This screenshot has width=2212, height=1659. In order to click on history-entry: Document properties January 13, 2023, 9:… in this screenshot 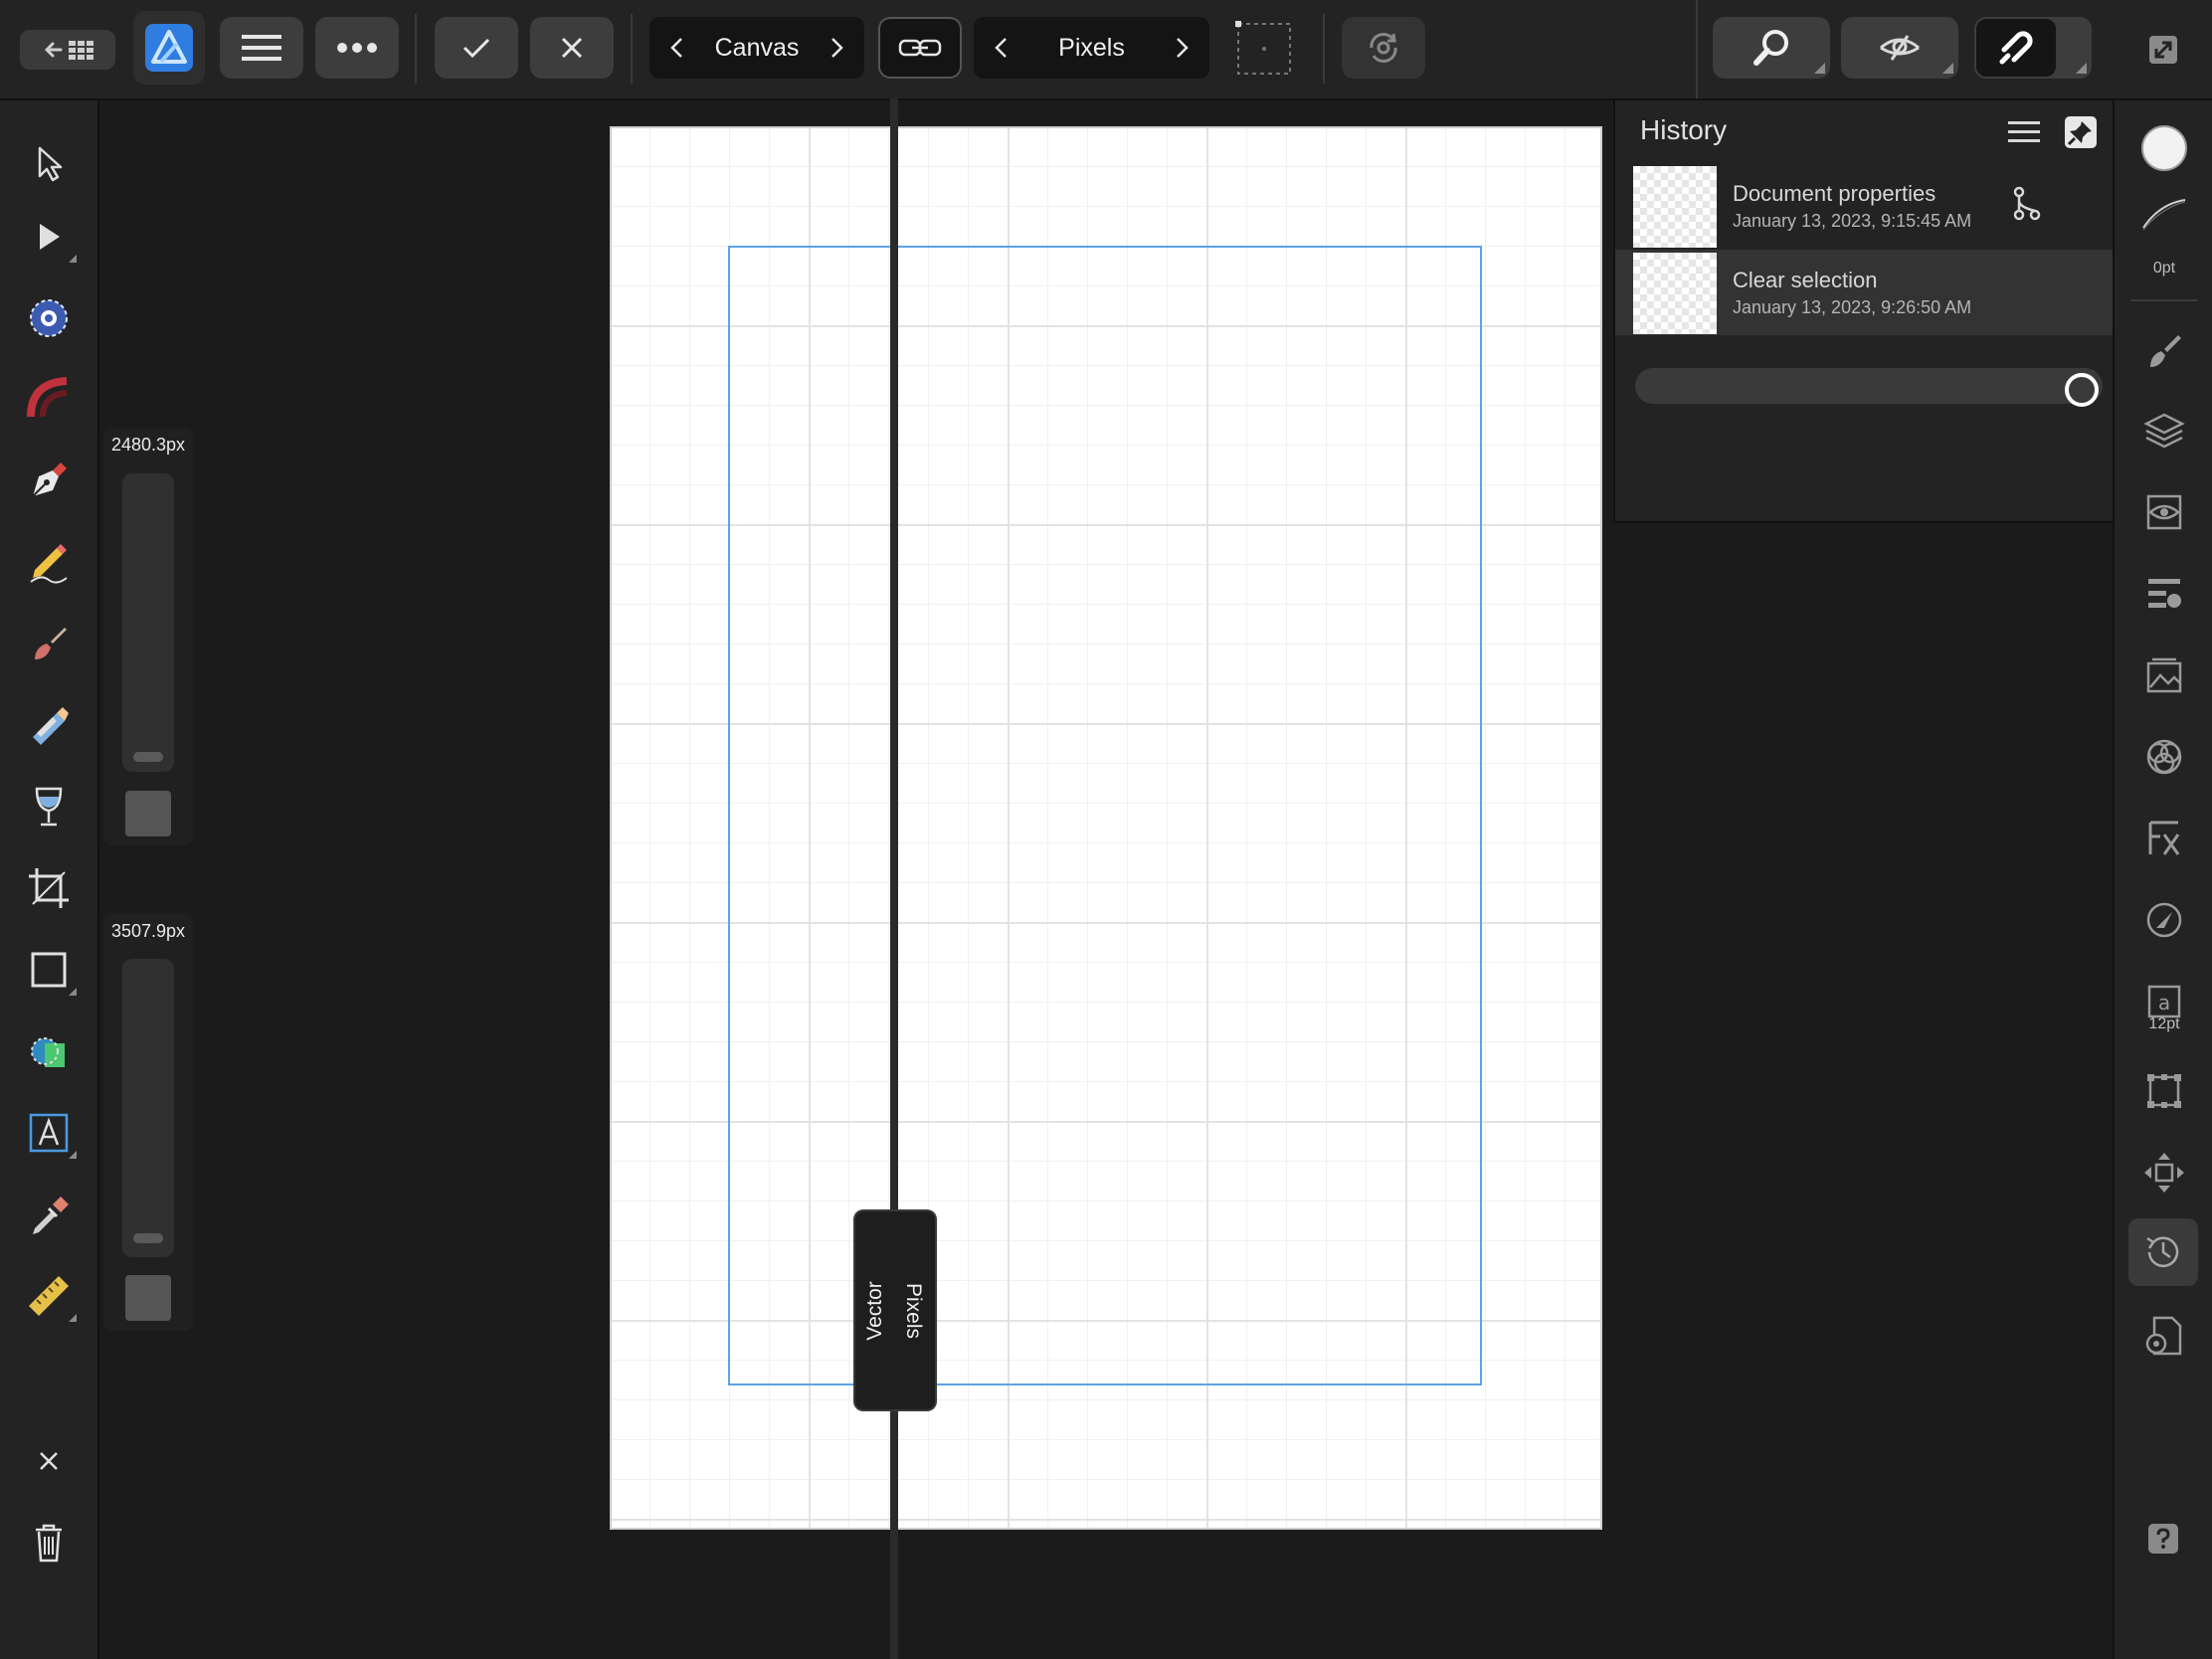, I will do `click(1865, 206)`.